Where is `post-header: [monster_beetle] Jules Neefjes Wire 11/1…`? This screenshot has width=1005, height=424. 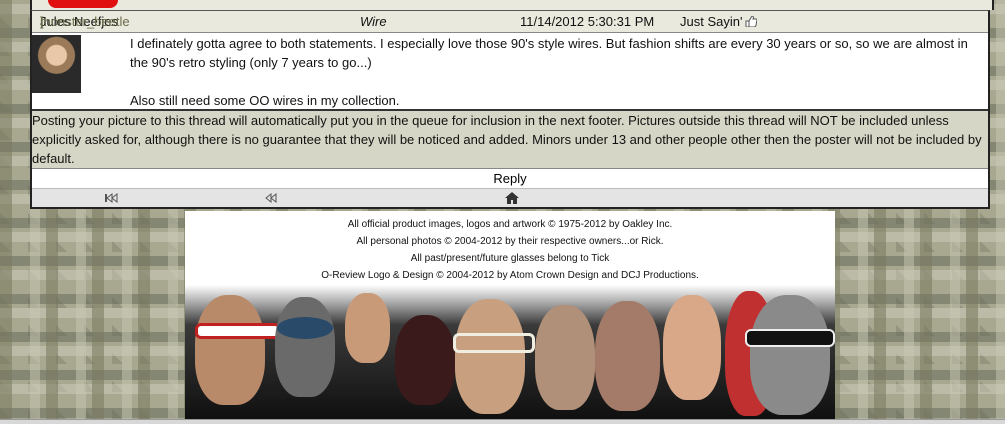
post-header: [monster_beetle] Jules Neefjes Wire 11/1… is located at coordinates (510, 22).